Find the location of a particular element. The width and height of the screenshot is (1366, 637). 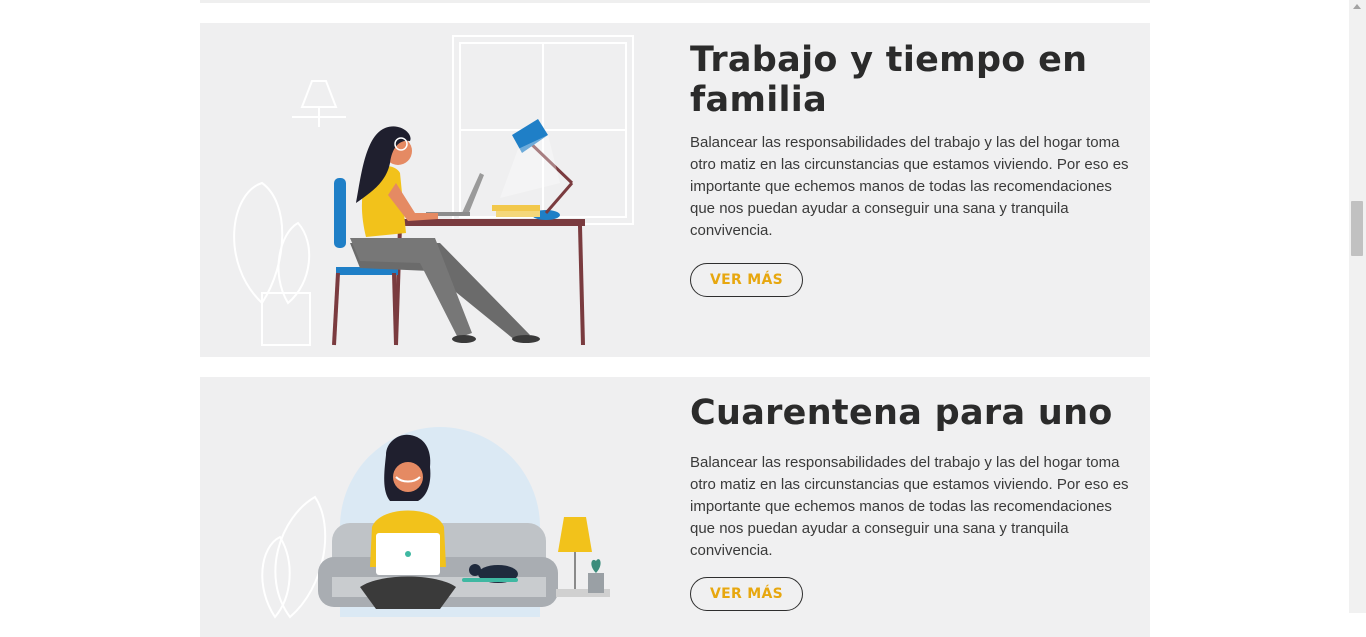

scroll-up-arrow-icon is located at coordinates (1357, 6).